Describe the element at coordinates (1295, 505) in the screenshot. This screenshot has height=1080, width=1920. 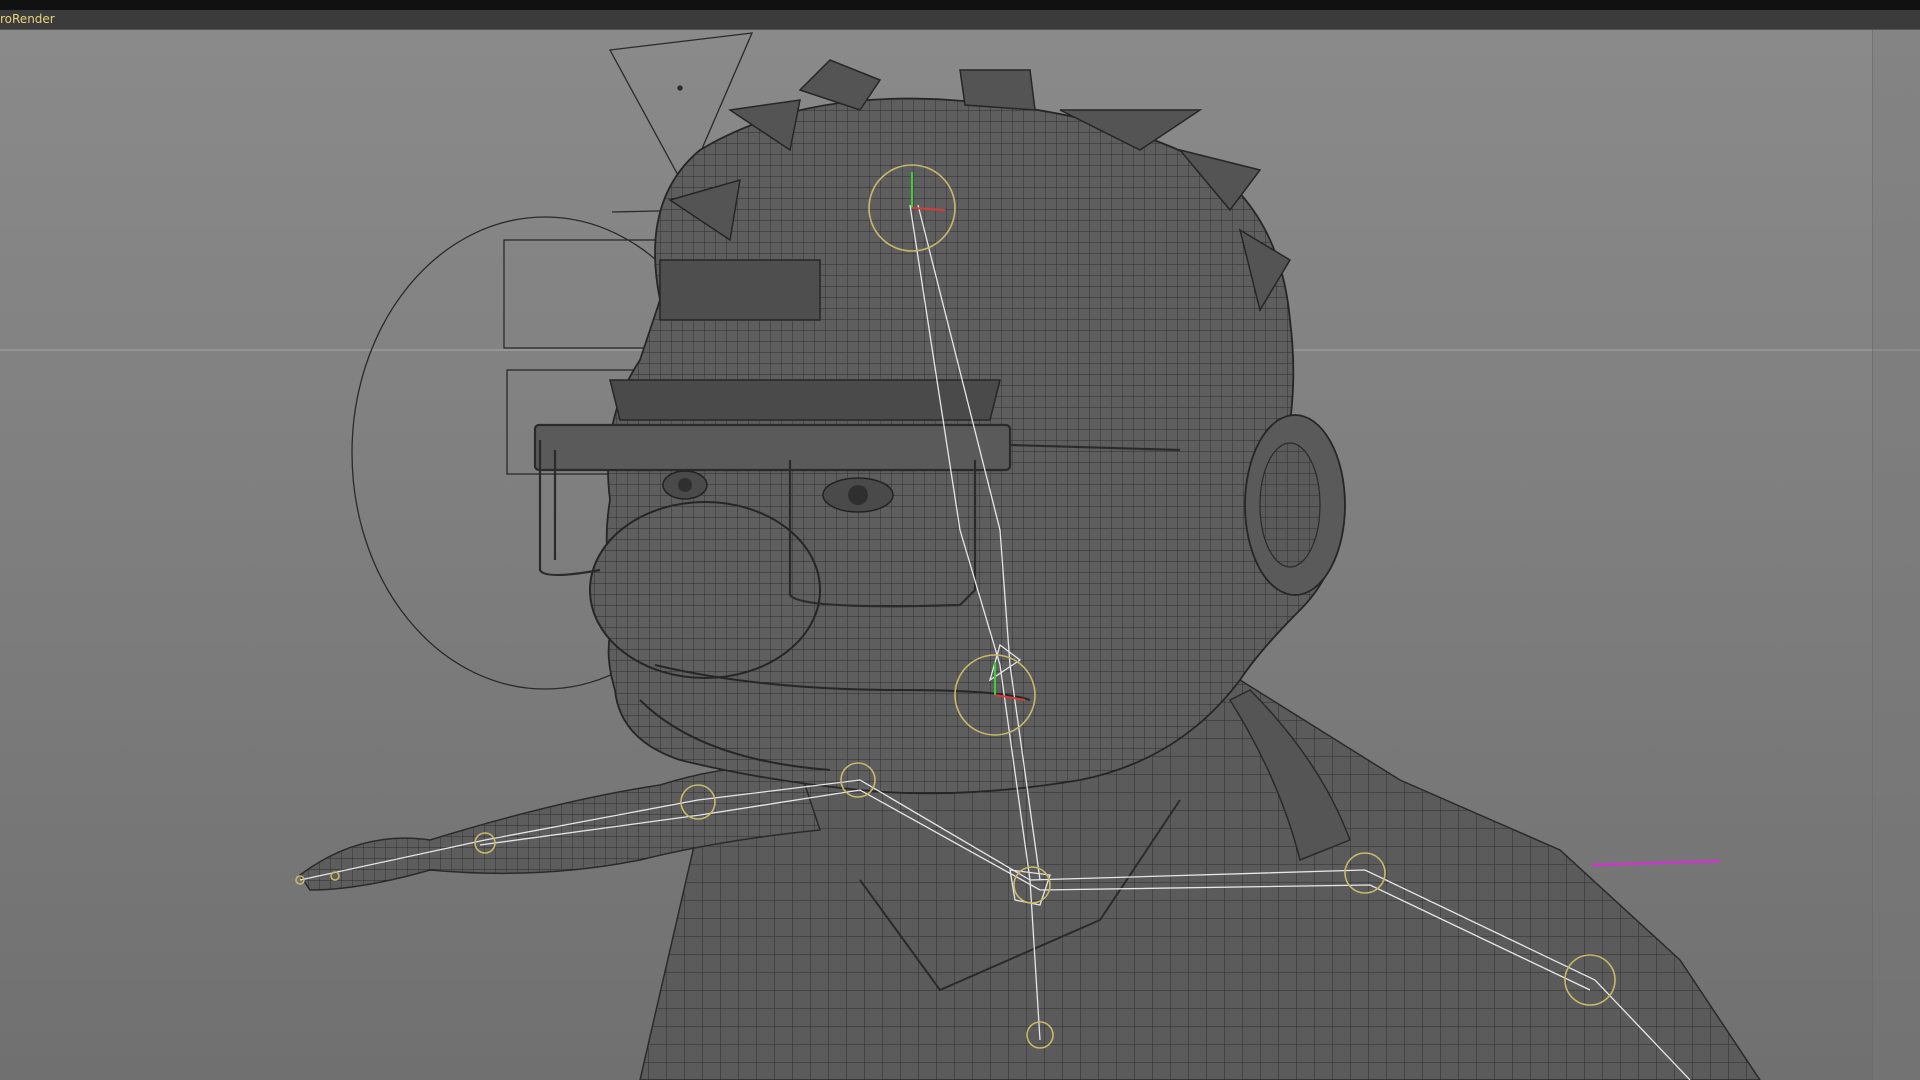
I see `character-ear-mesh` at that location.